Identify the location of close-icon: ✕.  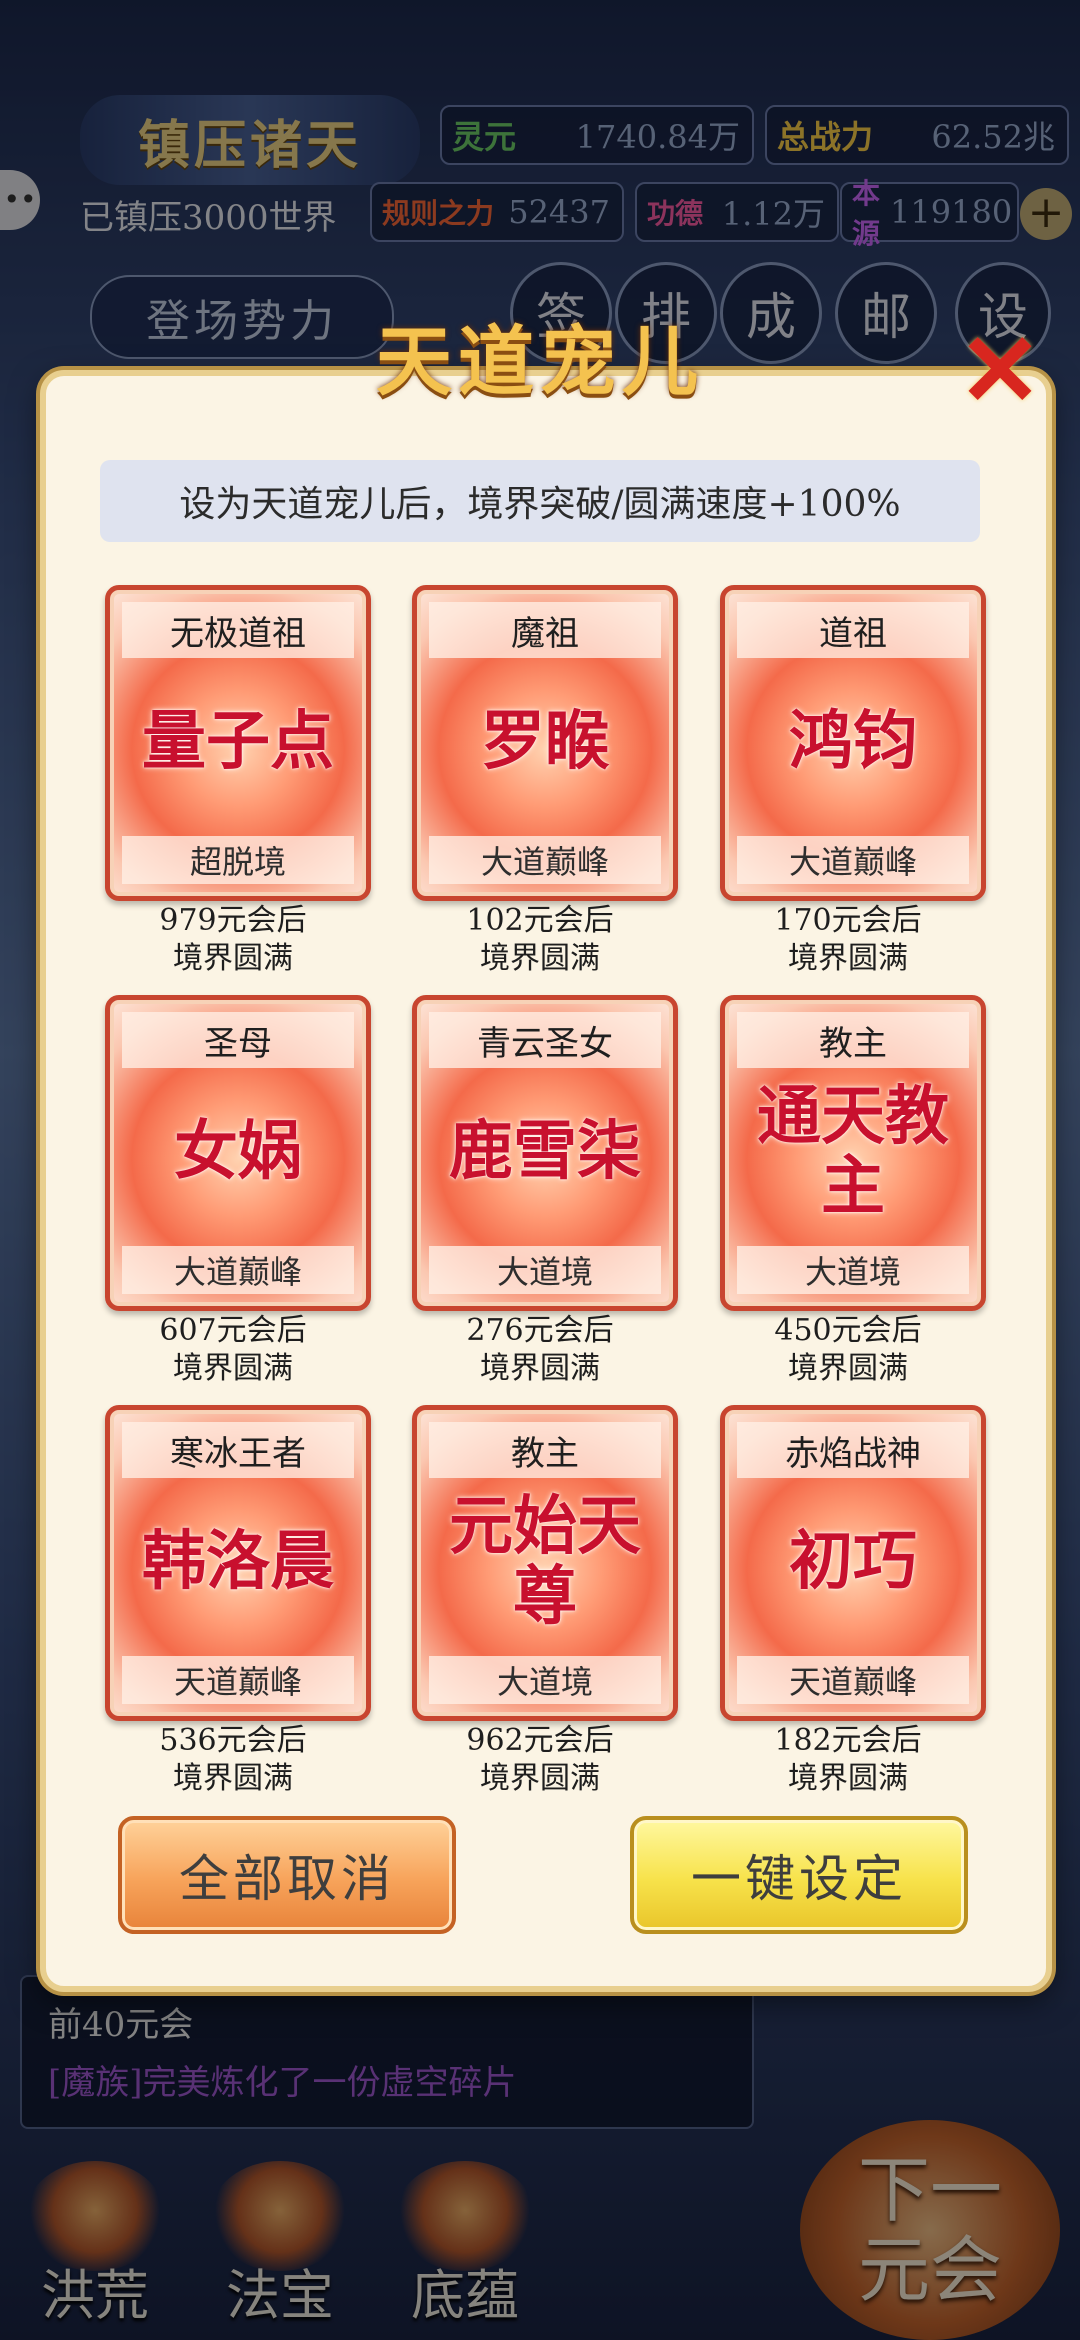
(1000, 370).